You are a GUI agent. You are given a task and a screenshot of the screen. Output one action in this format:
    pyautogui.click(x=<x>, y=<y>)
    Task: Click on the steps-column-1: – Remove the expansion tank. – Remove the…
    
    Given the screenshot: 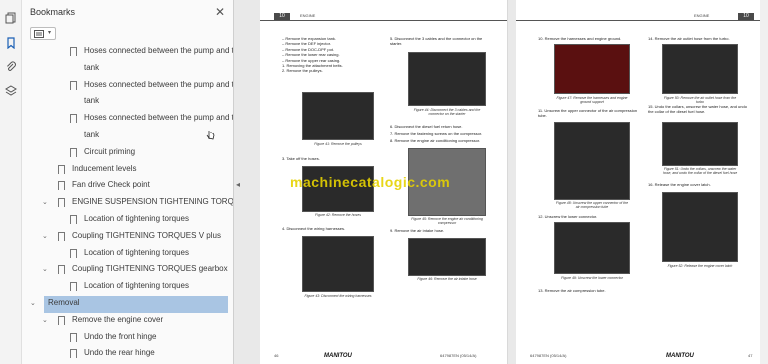 What is the action you would take?
    pyautogui.click(x=332, y=55)
    